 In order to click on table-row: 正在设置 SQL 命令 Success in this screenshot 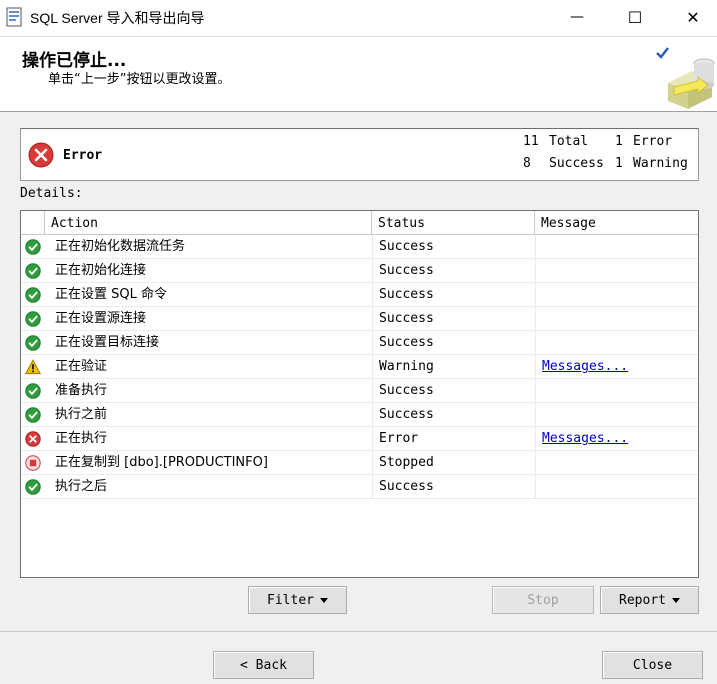, I will do `click(359, 295)`.